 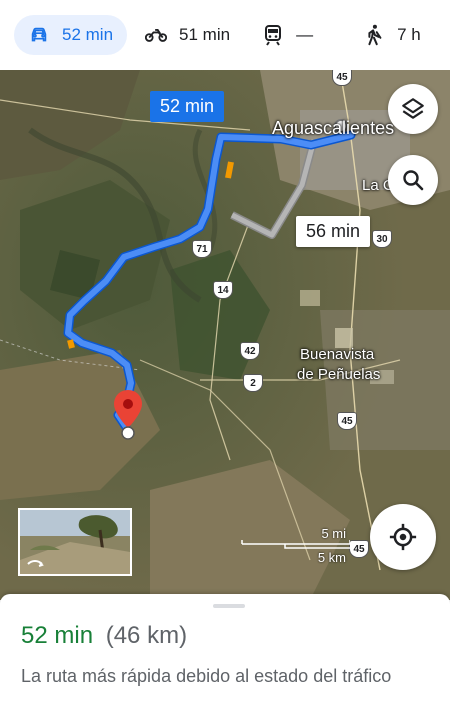 I want to click on search-icon, so click(x=413, y=180).